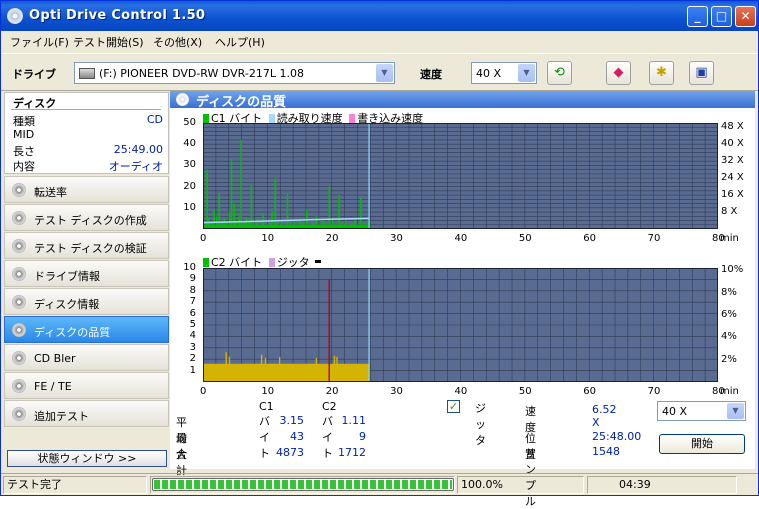  I want to click on y-right-tick-label: 10%, so click(732, 270).